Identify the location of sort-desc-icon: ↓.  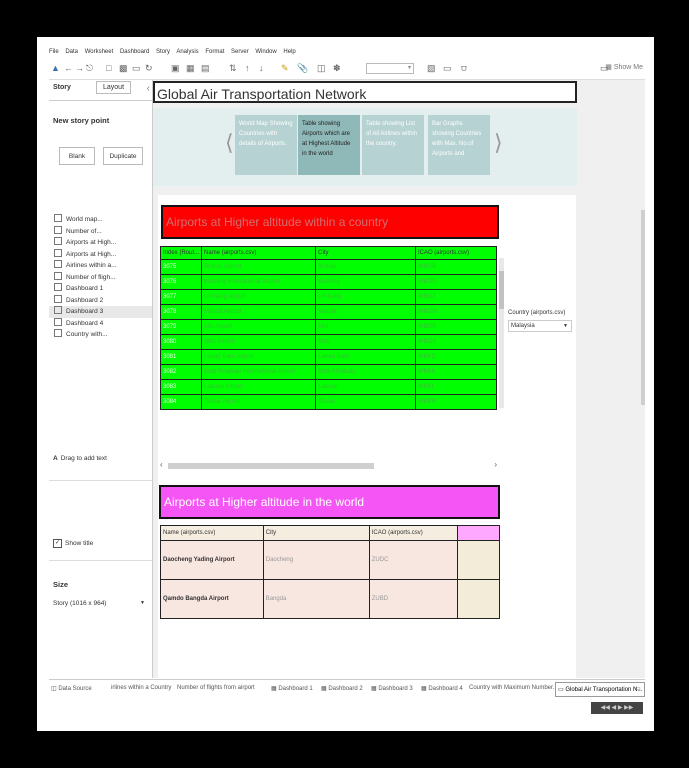
(261, 68).